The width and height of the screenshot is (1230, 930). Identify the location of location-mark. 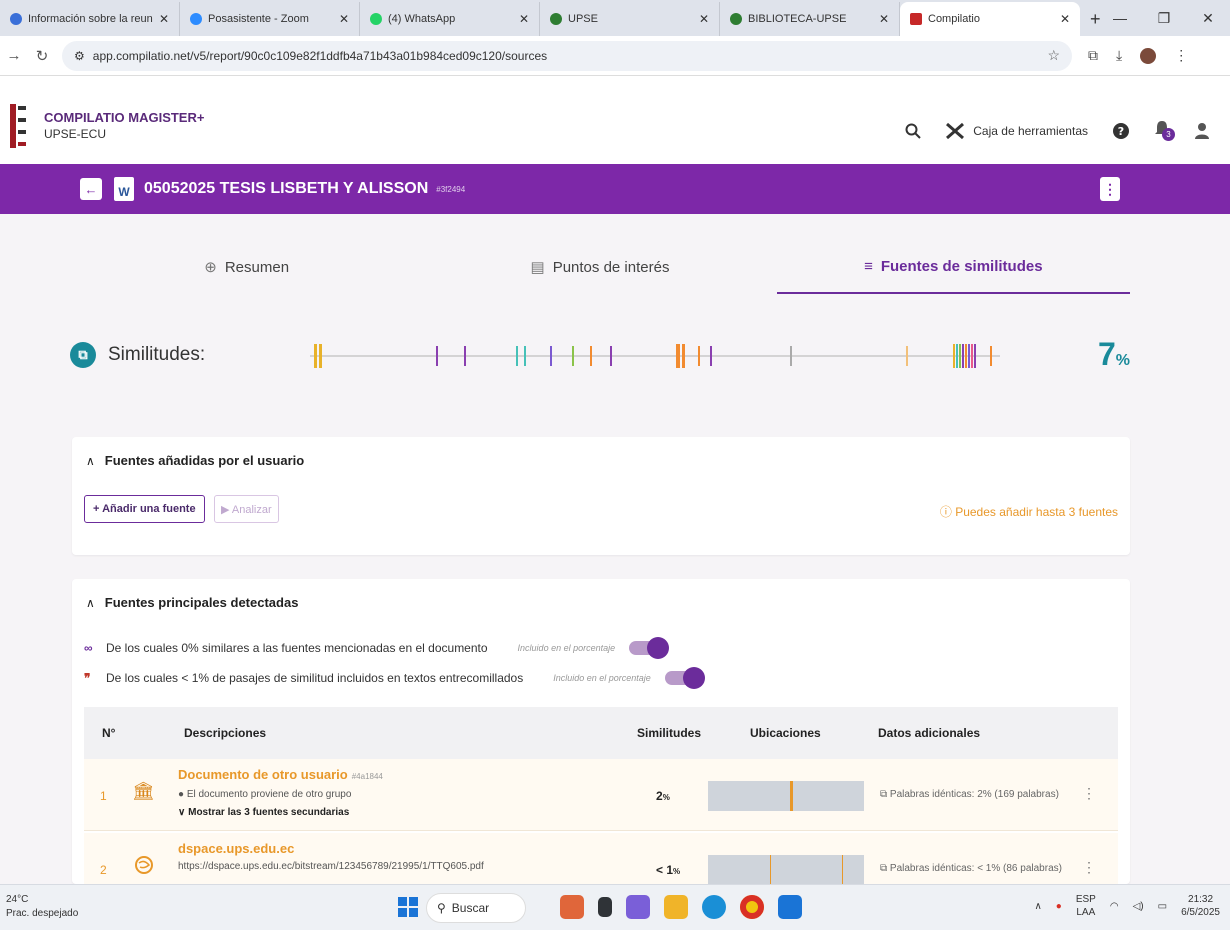
(842, 869).